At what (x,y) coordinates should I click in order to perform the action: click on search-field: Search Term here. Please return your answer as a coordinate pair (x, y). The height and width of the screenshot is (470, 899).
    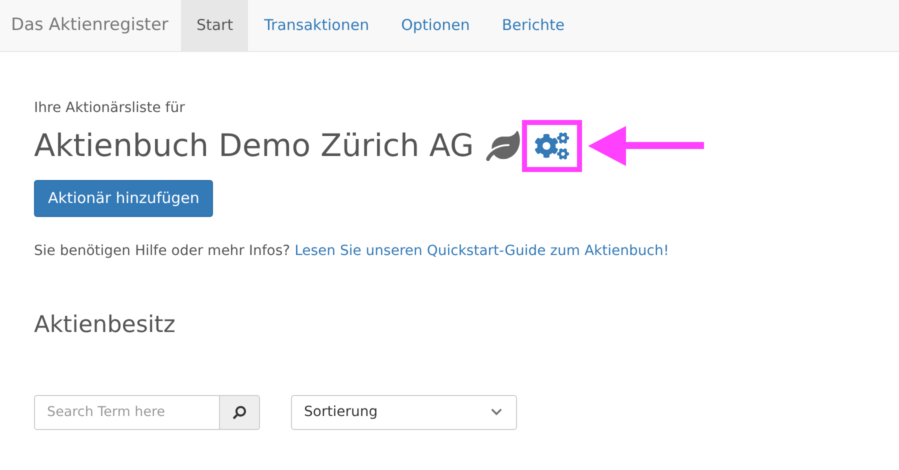
    Looking at the image, I should click on (127, 412).